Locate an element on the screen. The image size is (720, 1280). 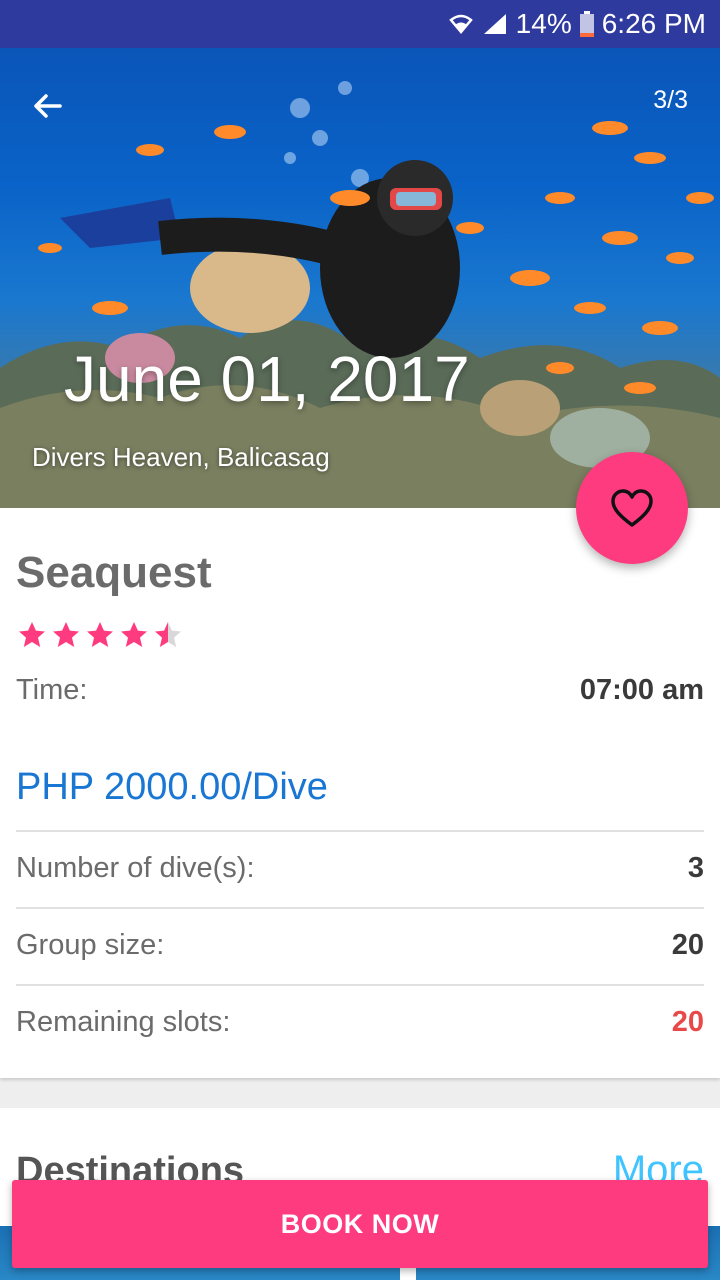
wifi-icon is located at coordinates (461, 24).